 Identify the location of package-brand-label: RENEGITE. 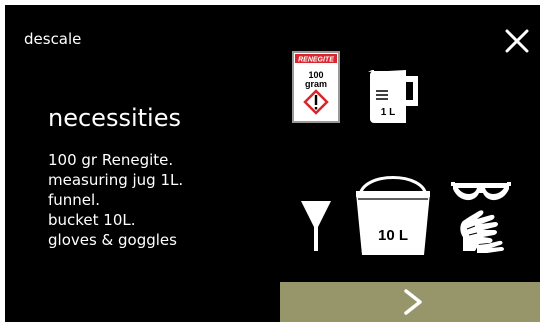
(316, 60).